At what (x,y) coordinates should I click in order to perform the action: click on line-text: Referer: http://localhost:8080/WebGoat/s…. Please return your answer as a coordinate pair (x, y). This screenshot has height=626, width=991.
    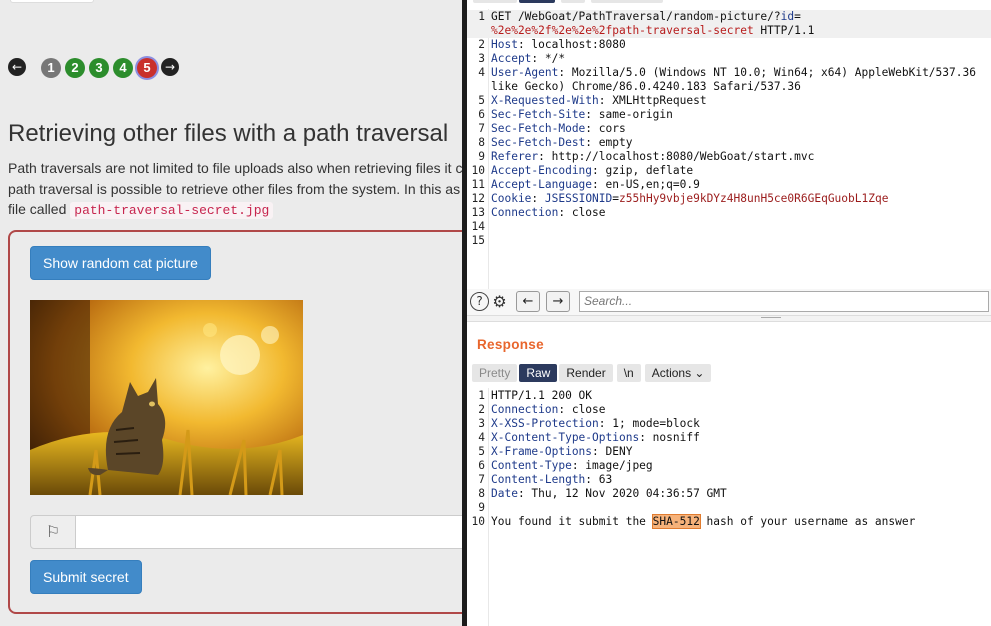
    Looking at the image, I should click on (652, 157).